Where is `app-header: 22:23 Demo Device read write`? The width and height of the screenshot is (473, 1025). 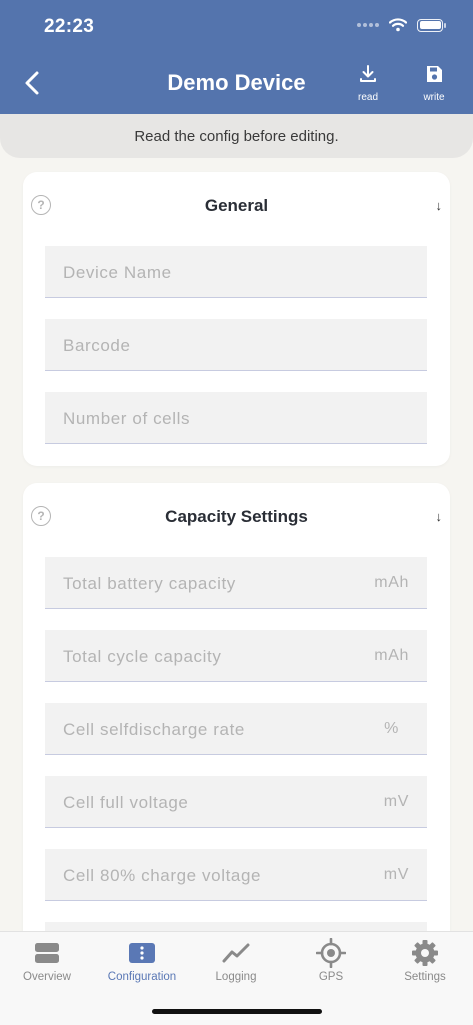 app-header: 22:23 Demo Device read write is located at coordinates (236, 57).